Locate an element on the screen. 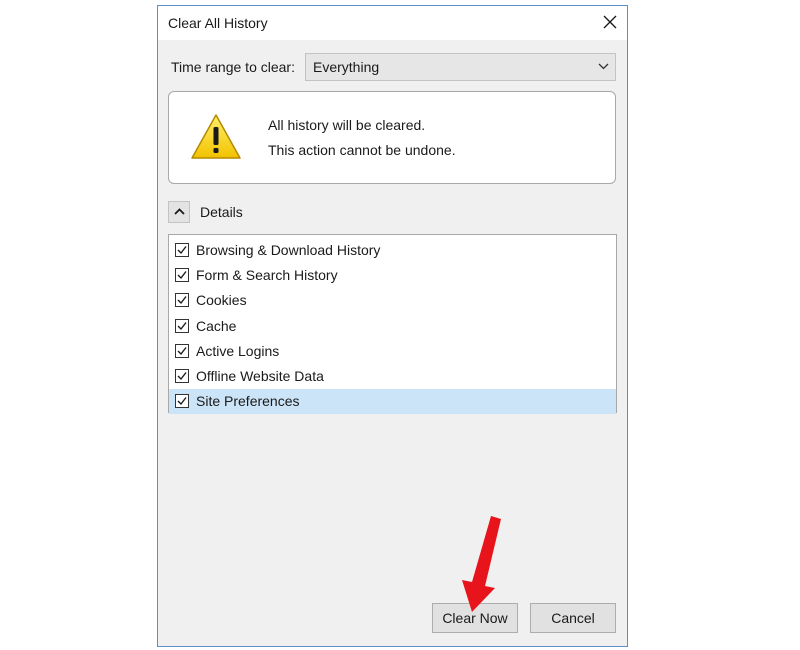 This screenshot has width=800, height=650. cancel-button: Cancel is located at coordinates (573, 618).